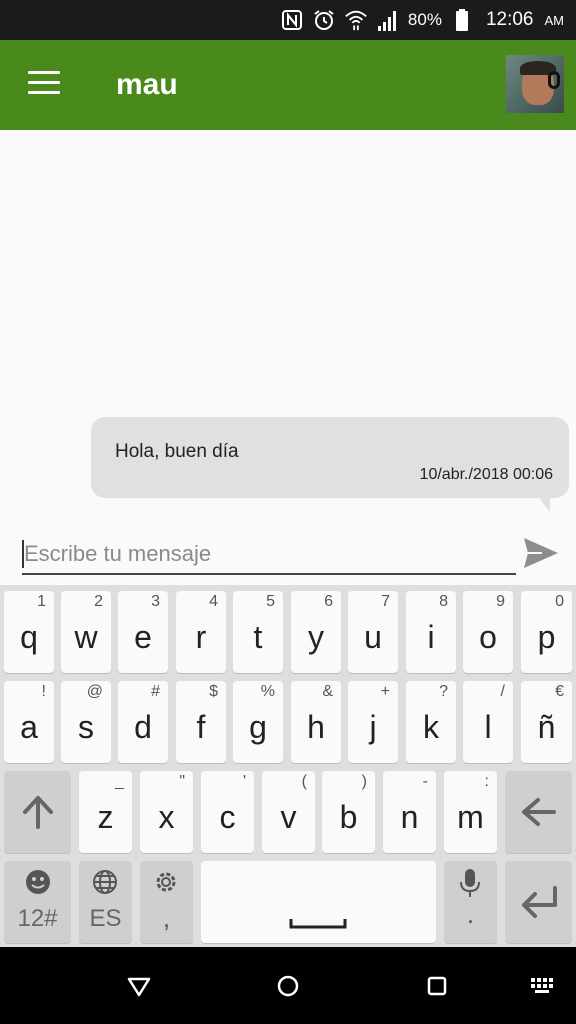  I want to click on key-a: ! a, so click(29, 722).